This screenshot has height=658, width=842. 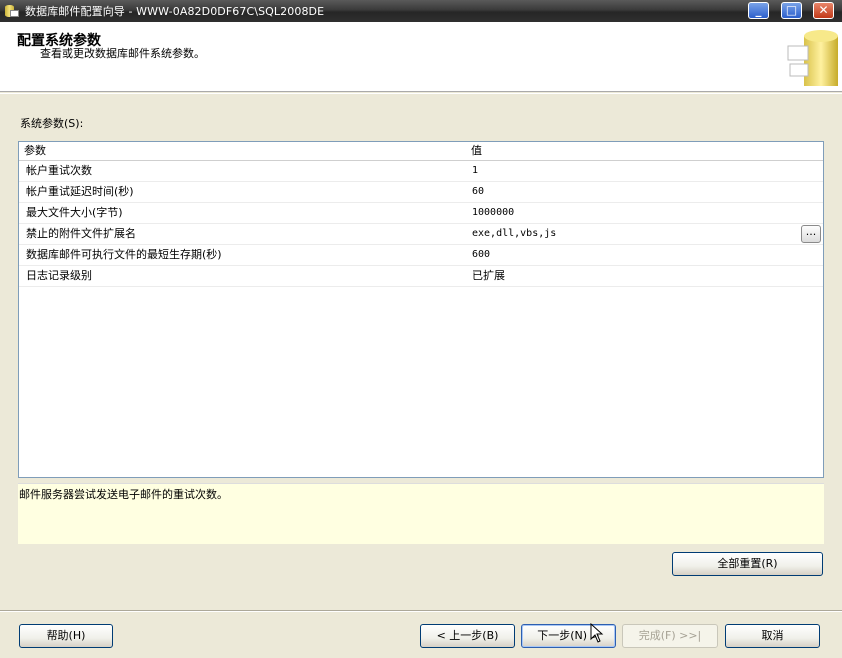 I want to click on reset-all-button: 全部重置(R), so click(x=747, y=564).